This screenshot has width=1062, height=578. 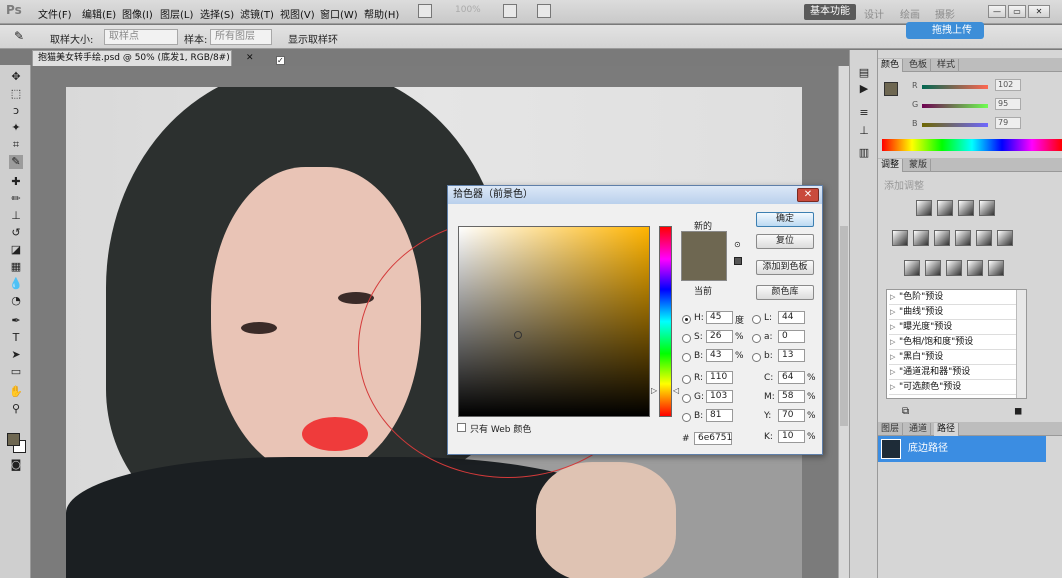 I want to click on list-item: "色相/饱和度"预设, so click(x=952, y=343).